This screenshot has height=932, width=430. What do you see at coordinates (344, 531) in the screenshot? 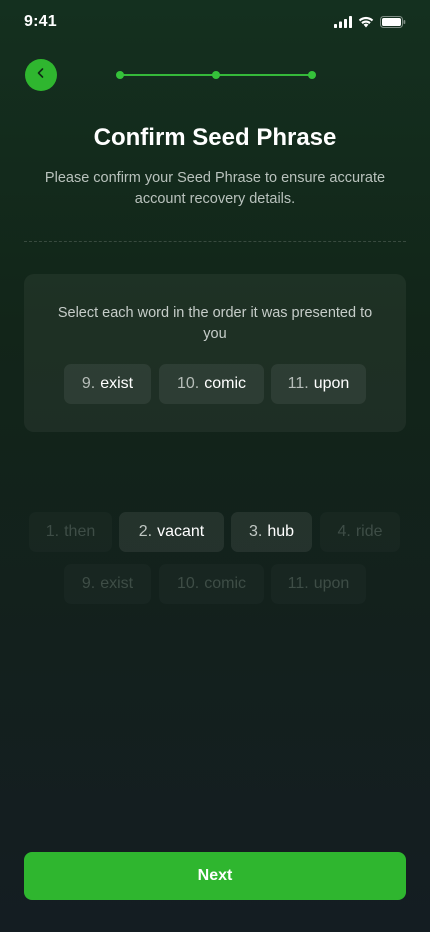
I see `word-number: 4.` at bounding box center [344, 531].